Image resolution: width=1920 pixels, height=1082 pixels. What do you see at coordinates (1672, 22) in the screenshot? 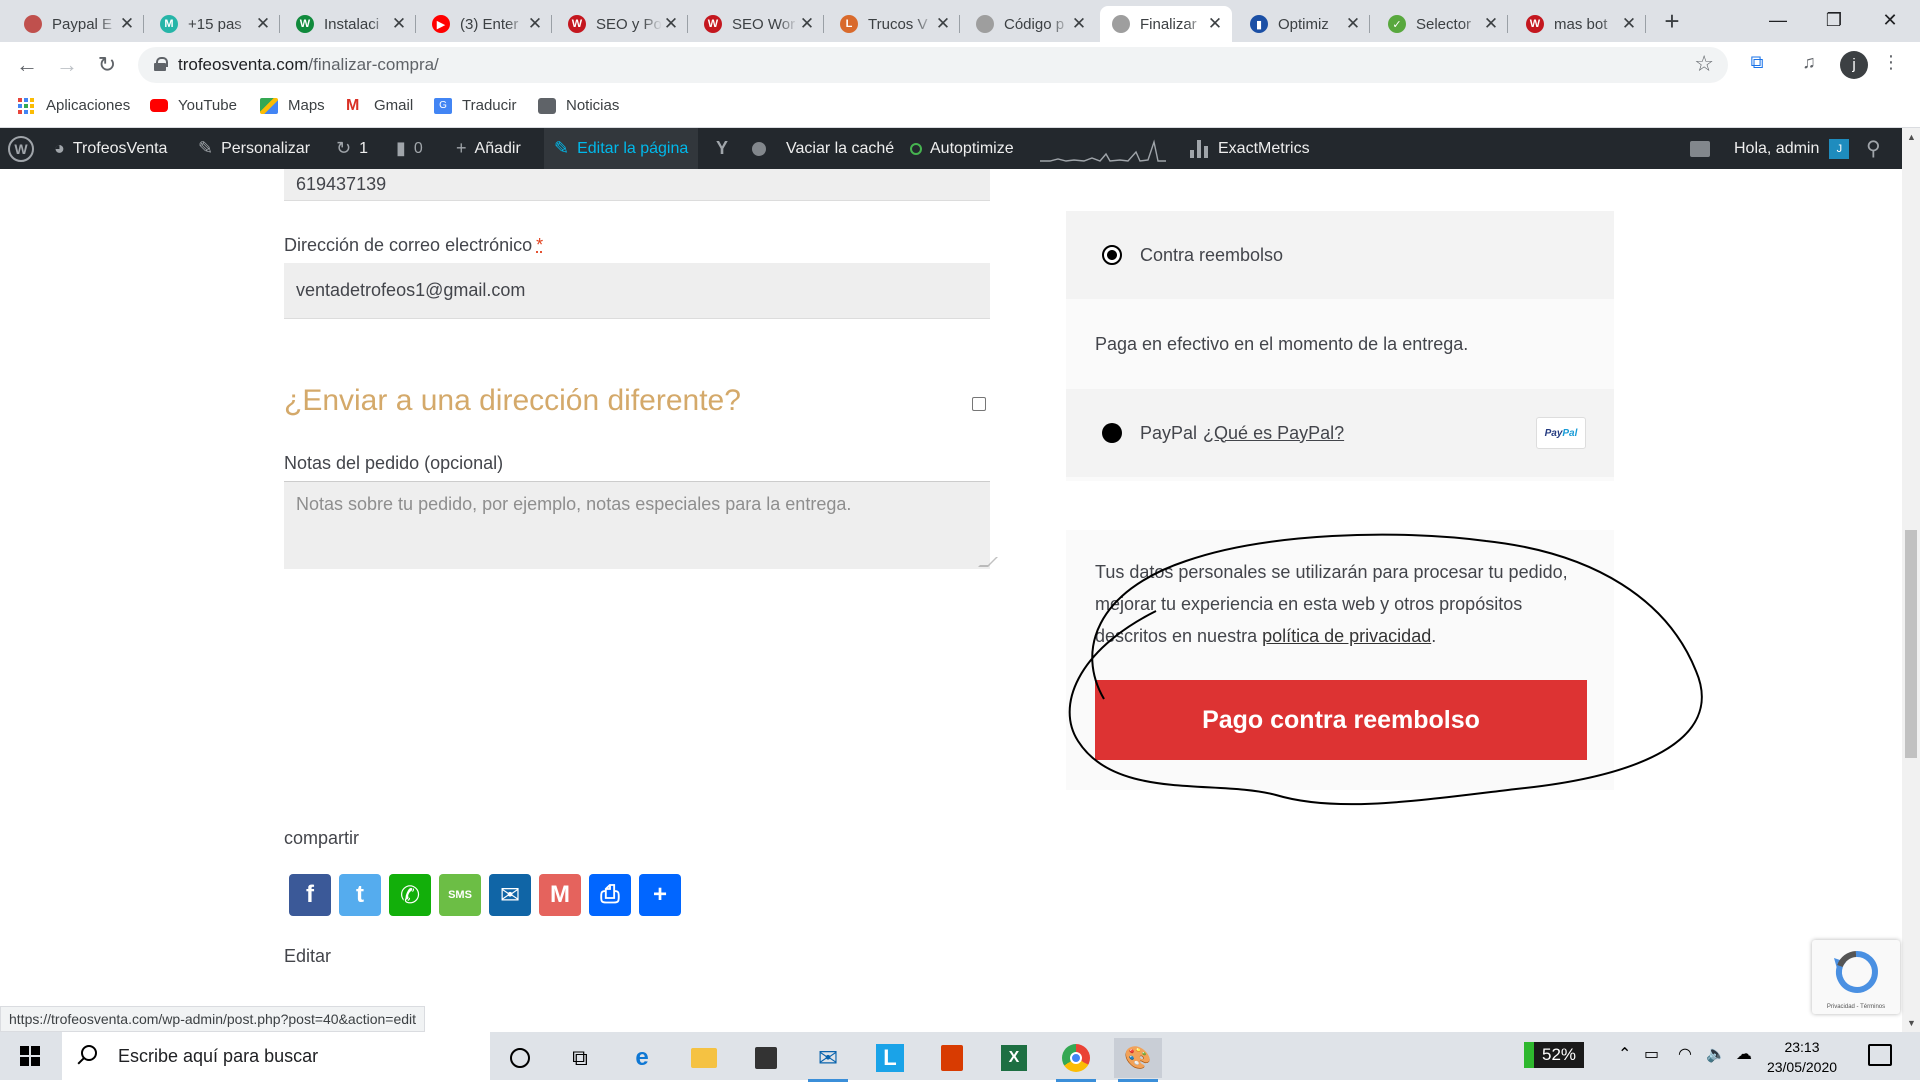
I see `new-tab-button: +` at bounding box center [1672, 22].